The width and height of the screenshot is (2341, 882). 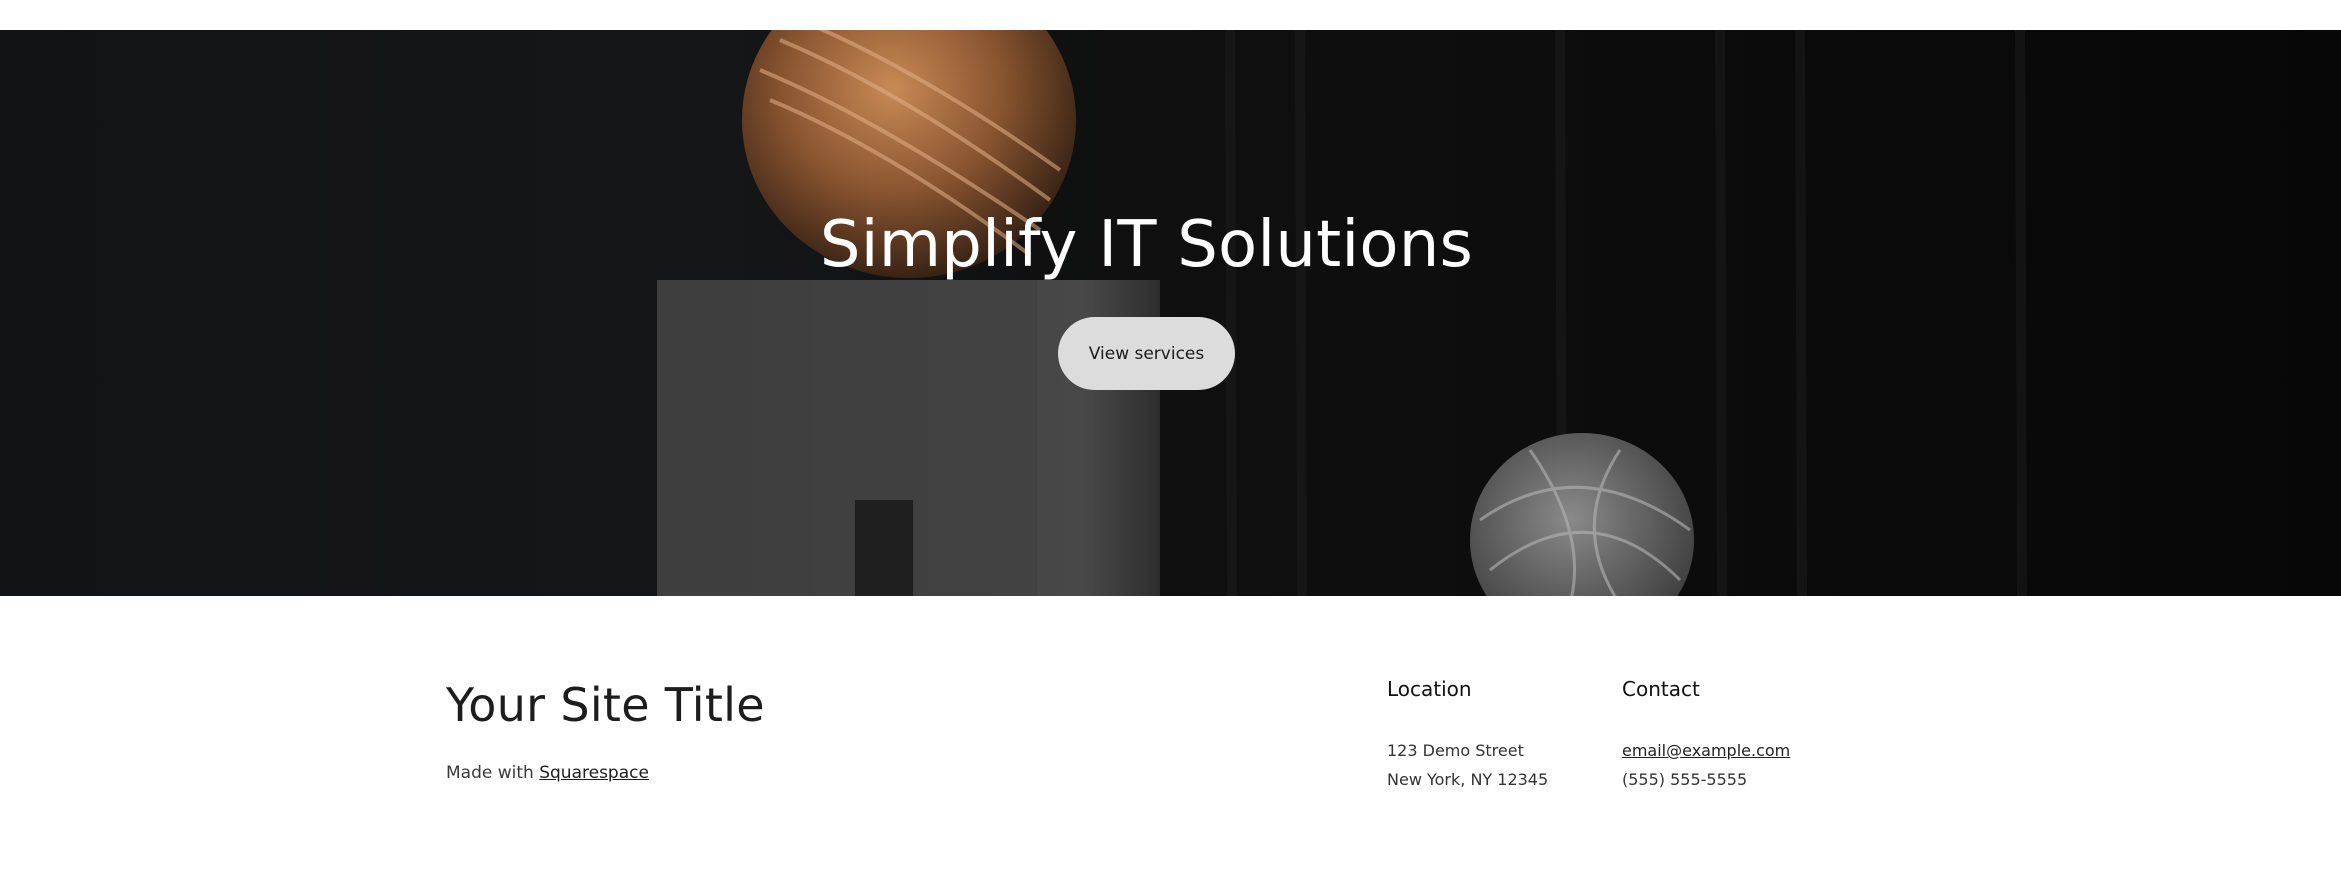 What do you see at coordinates (1146, 353) in the screenshot?
I see `view-services-button: View services` at bounding box center [1146, 353].